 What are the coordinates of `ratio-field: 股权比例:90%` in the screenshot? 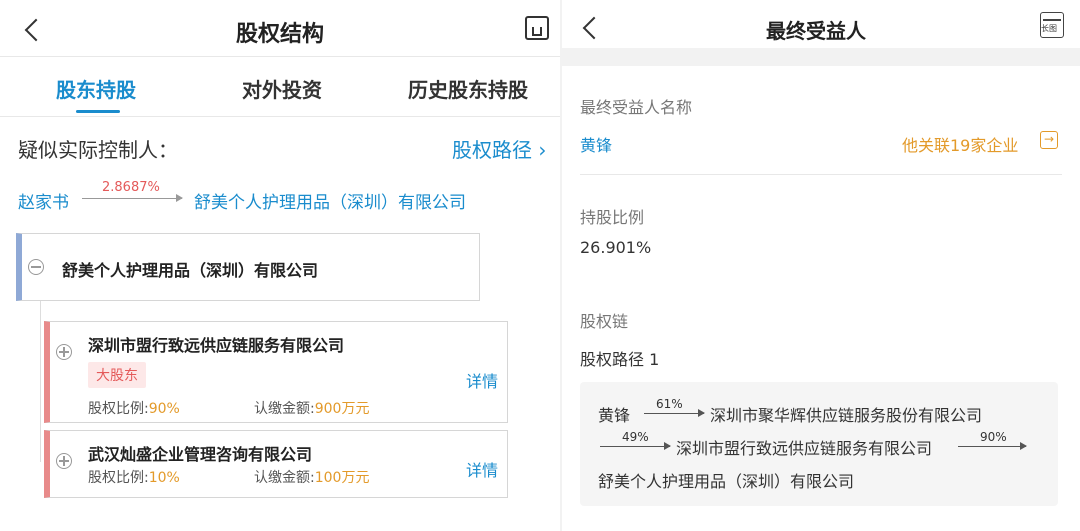 It's located at (134, 409).